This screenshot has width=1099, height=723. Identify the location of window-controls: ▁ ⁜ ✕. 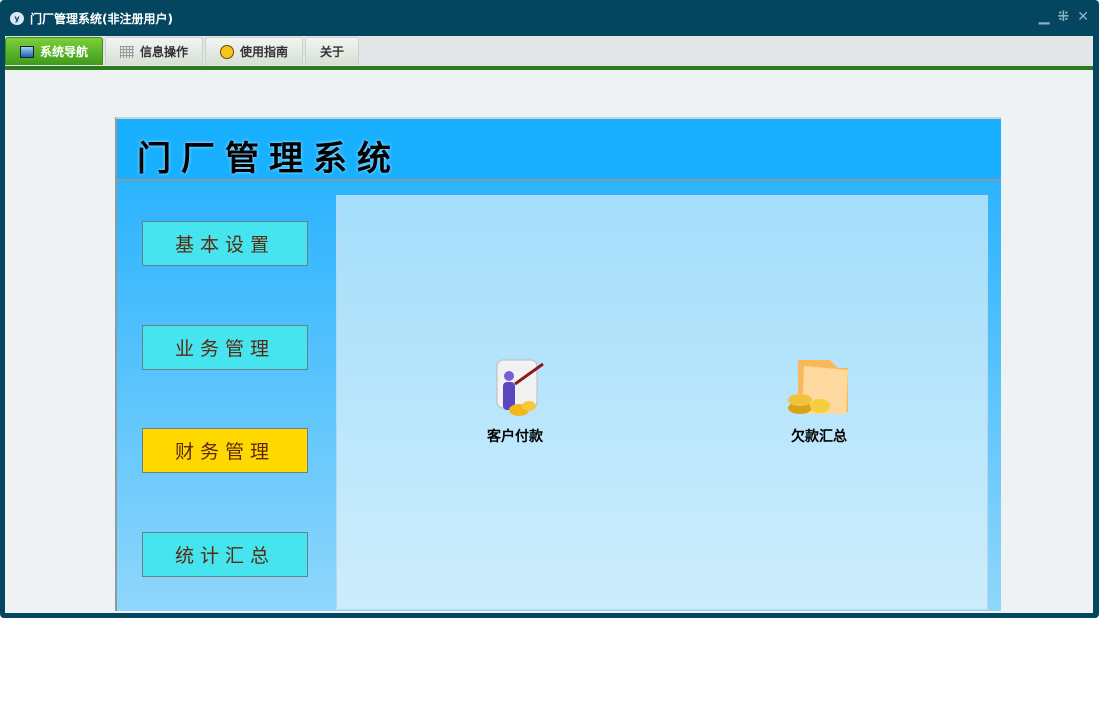
(1064, 17).